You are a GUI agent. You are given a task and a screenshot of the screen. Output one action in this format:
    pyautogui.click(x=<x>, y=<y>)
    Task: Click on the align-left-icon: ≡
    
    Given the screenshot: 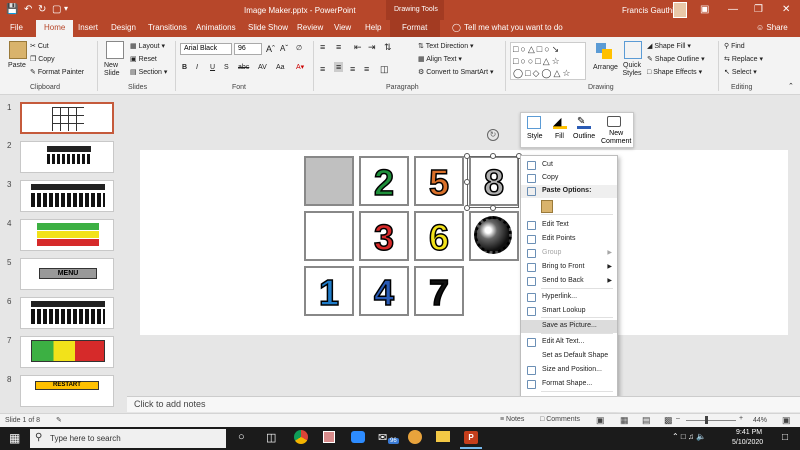 What is the action you would take?
    pyautogui.click(x=322, y=69)
    